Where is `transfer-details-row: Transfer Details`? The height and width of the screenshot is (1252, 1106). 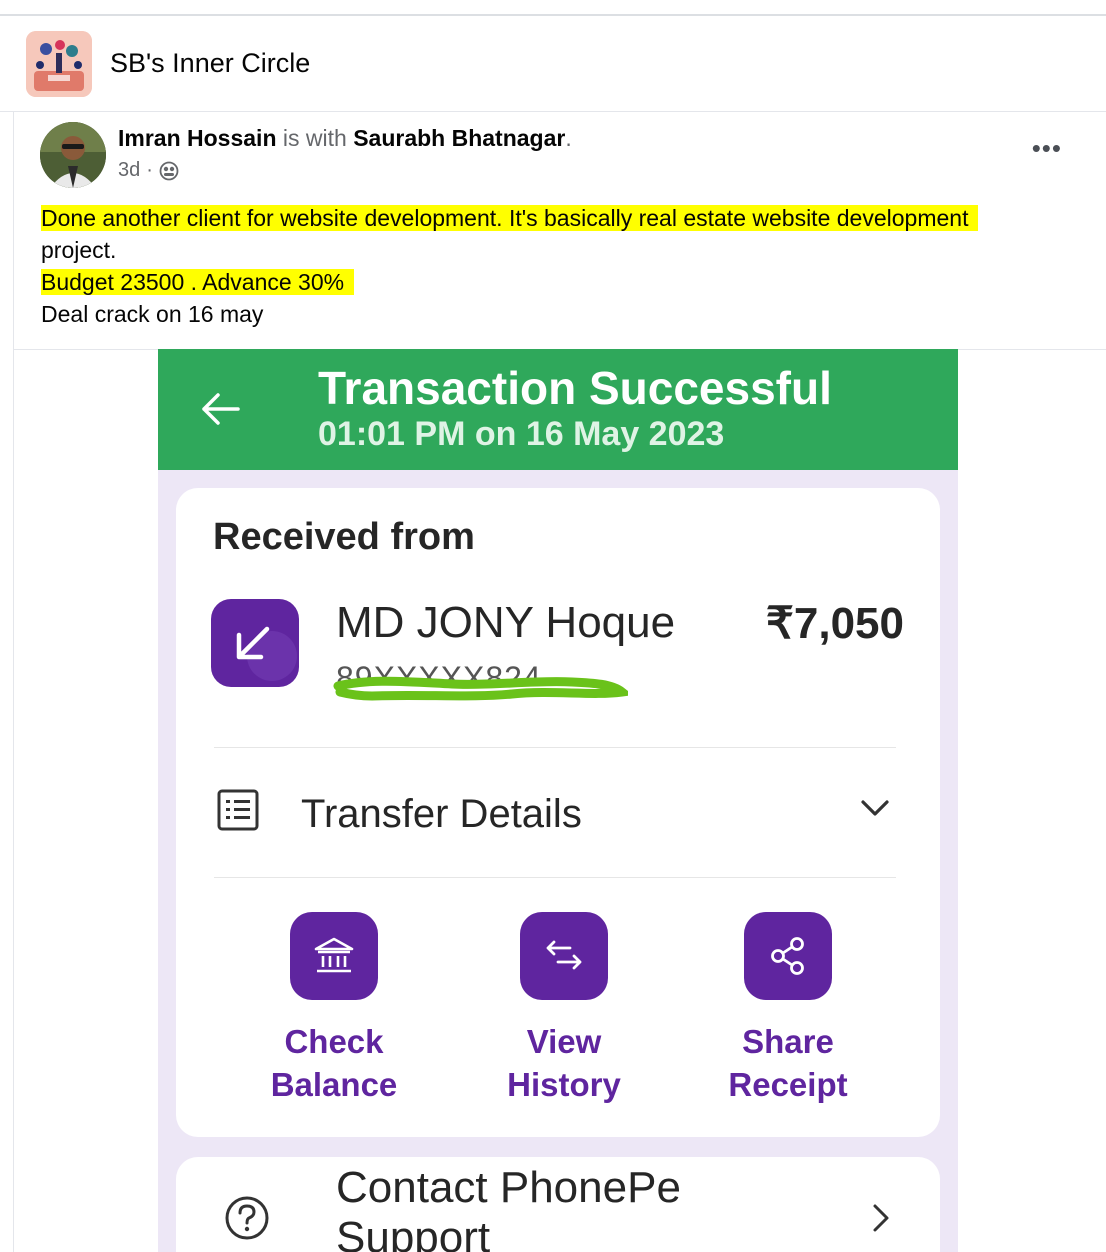 transfer-details-row: Transfer Details is located at coordinates (555, 813).